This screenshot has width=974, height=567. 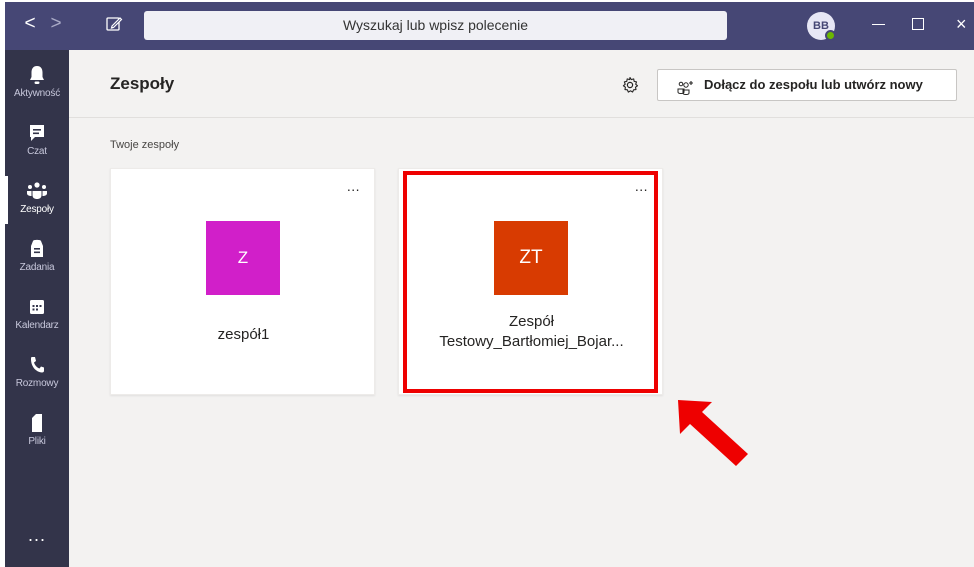 What do you see at coordinates (37, 441) in the screenshot?
I see `rail-label: Pliki` at bounding box center [37, 441].